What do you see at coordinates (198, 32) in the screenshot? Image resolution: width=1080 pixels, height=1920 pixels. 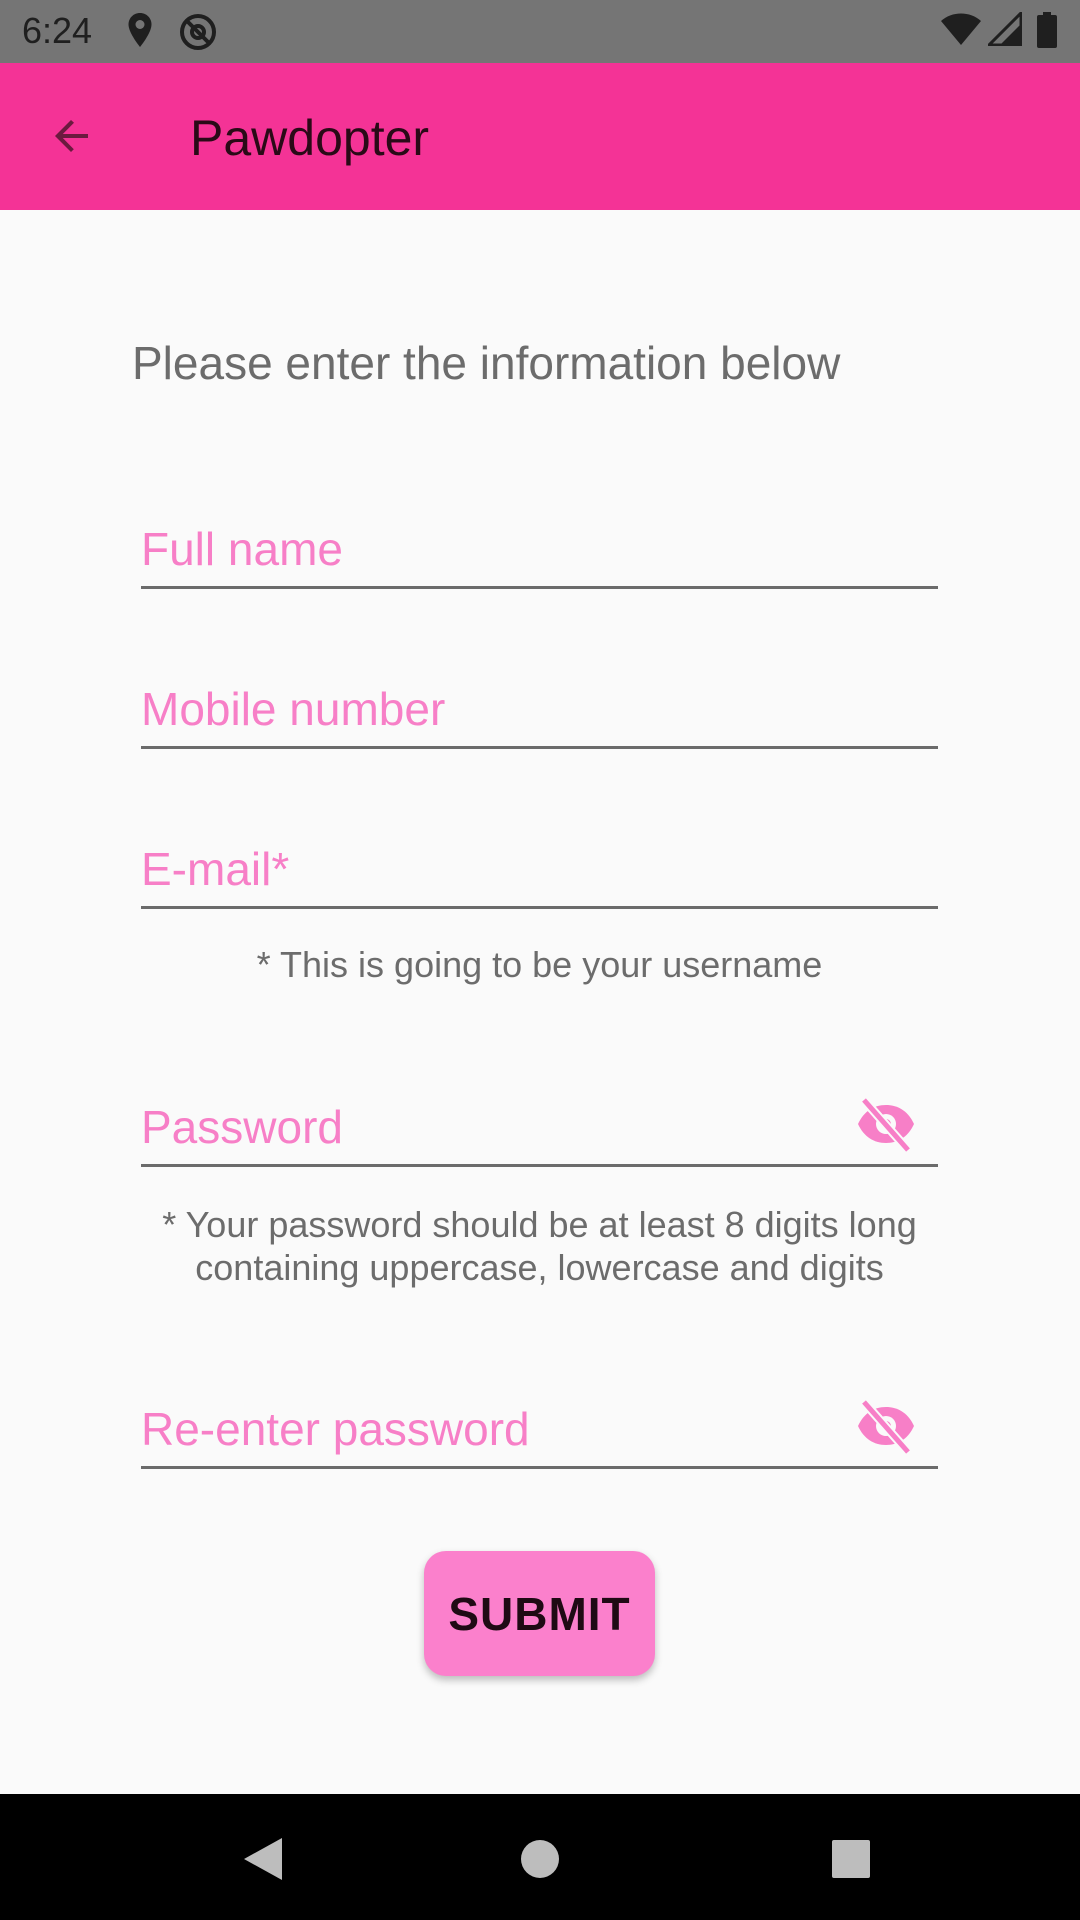 I see `at-sign-icon` at bounding box center [198, 32].